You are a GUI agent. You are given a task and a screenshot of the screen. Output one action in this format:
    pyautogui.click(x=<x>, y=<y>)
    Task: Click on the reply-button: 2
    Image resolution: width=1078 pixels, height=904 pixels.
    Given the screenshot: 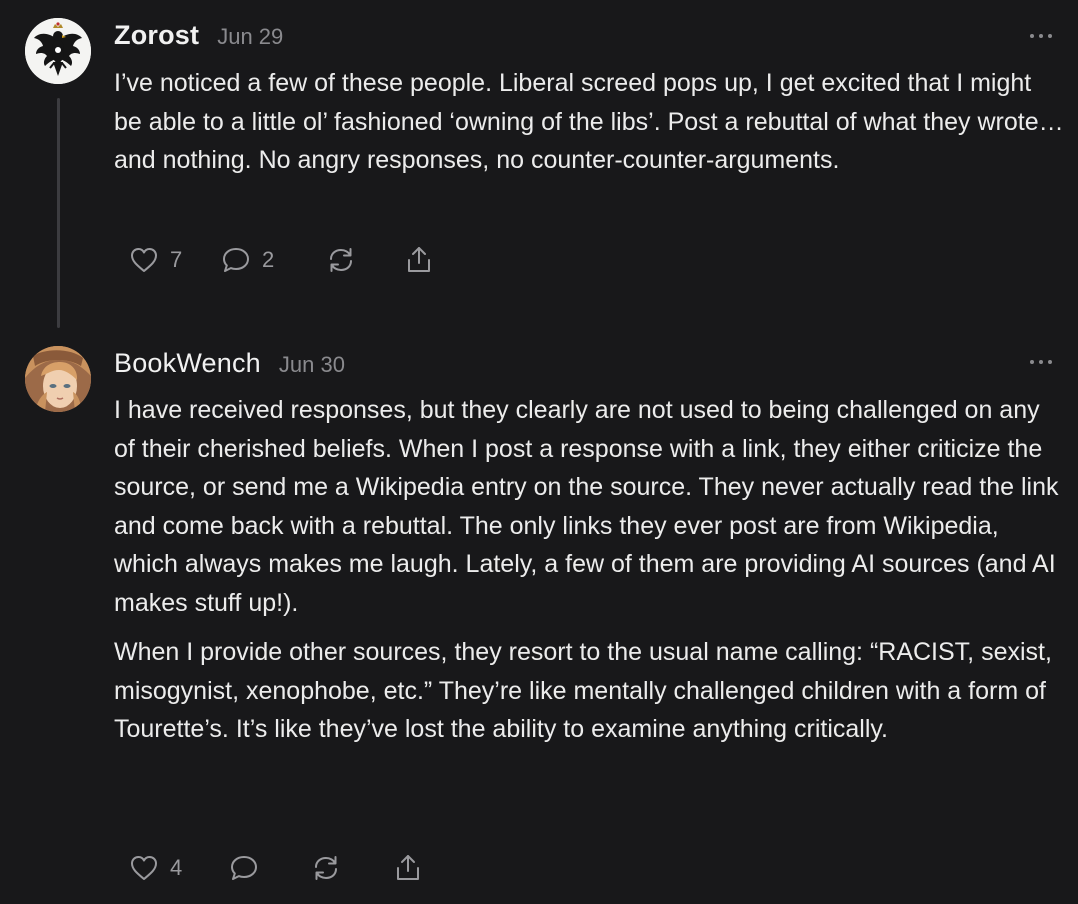 What is the action you would take?
    pyautogui.click(x=272, y=260)
    